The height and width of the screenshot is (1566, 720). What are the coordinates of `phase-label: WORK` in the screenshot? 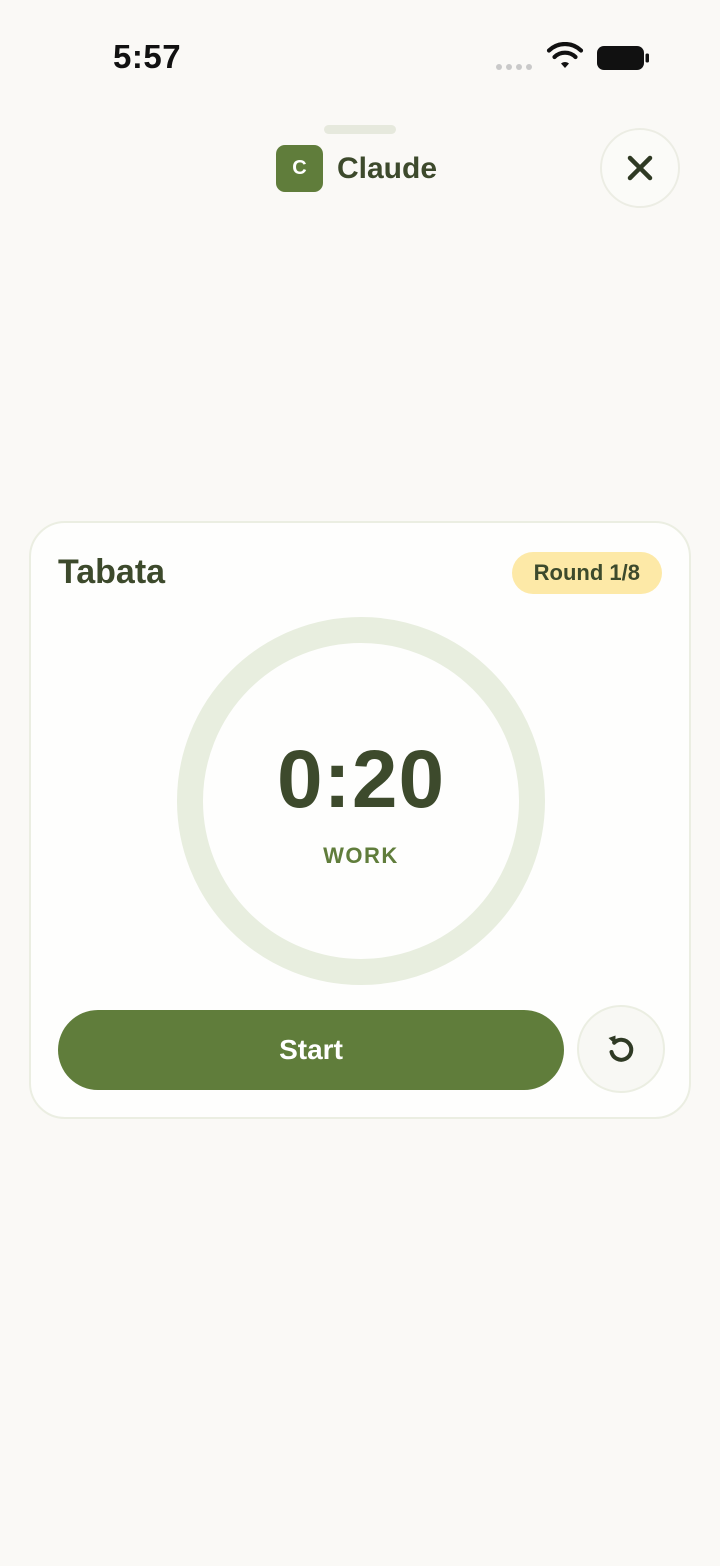 It's located at (361, 855).